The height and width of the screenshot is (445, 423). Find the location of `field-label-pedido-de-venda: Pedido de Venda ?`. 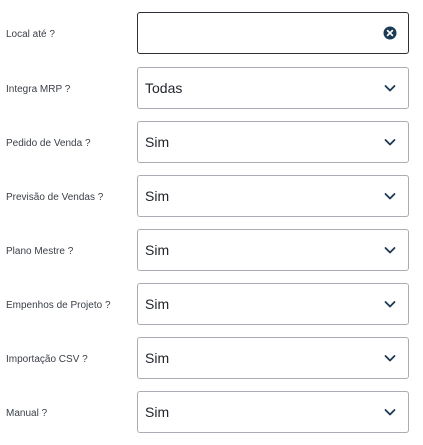

field-label-pedido-de-venda: Pedido de Venda ? is located at coordinates (48, 143).